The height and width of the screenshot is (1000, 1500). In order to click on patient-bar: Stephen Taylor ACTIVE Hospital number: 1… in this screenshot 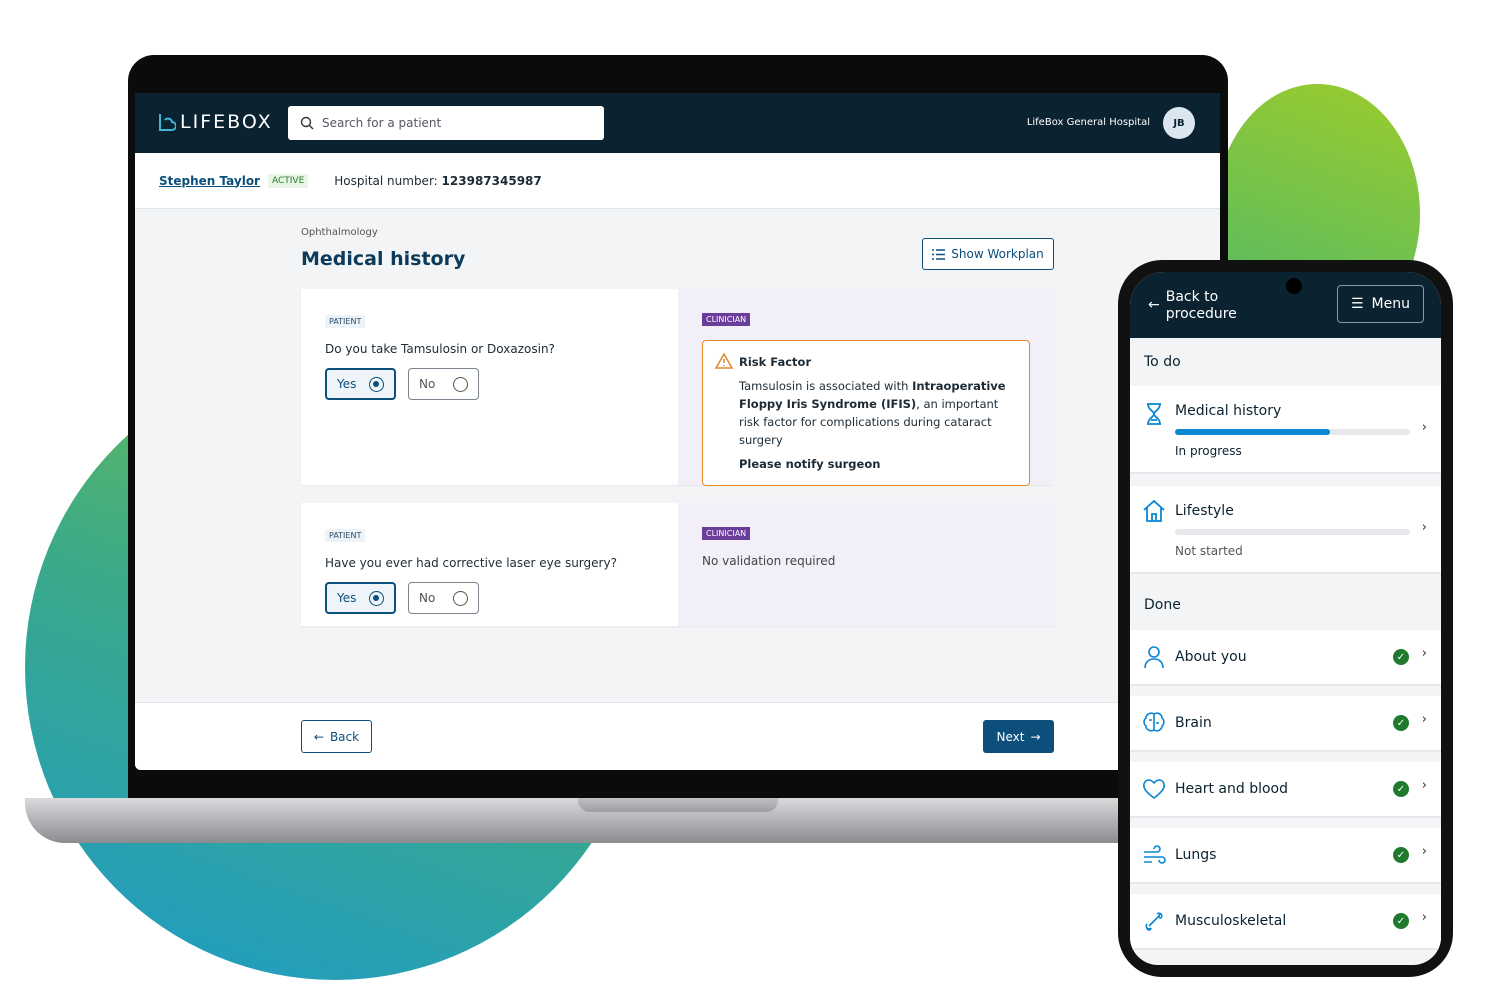, I will do `click(677, 181)`.